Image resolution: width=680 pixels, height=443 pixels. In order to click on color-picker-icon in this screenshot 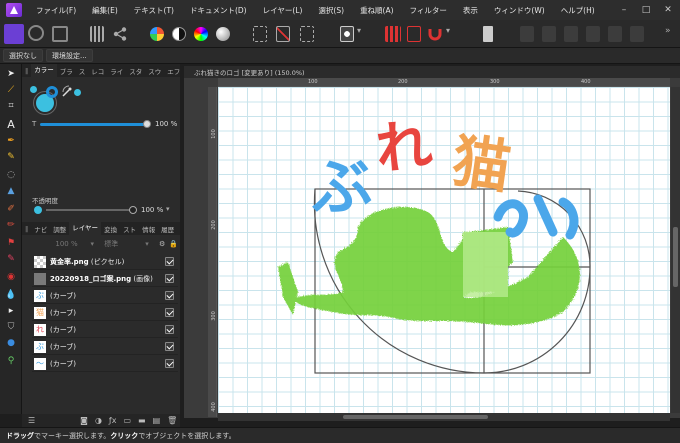, I will do `click(157, 34)`.